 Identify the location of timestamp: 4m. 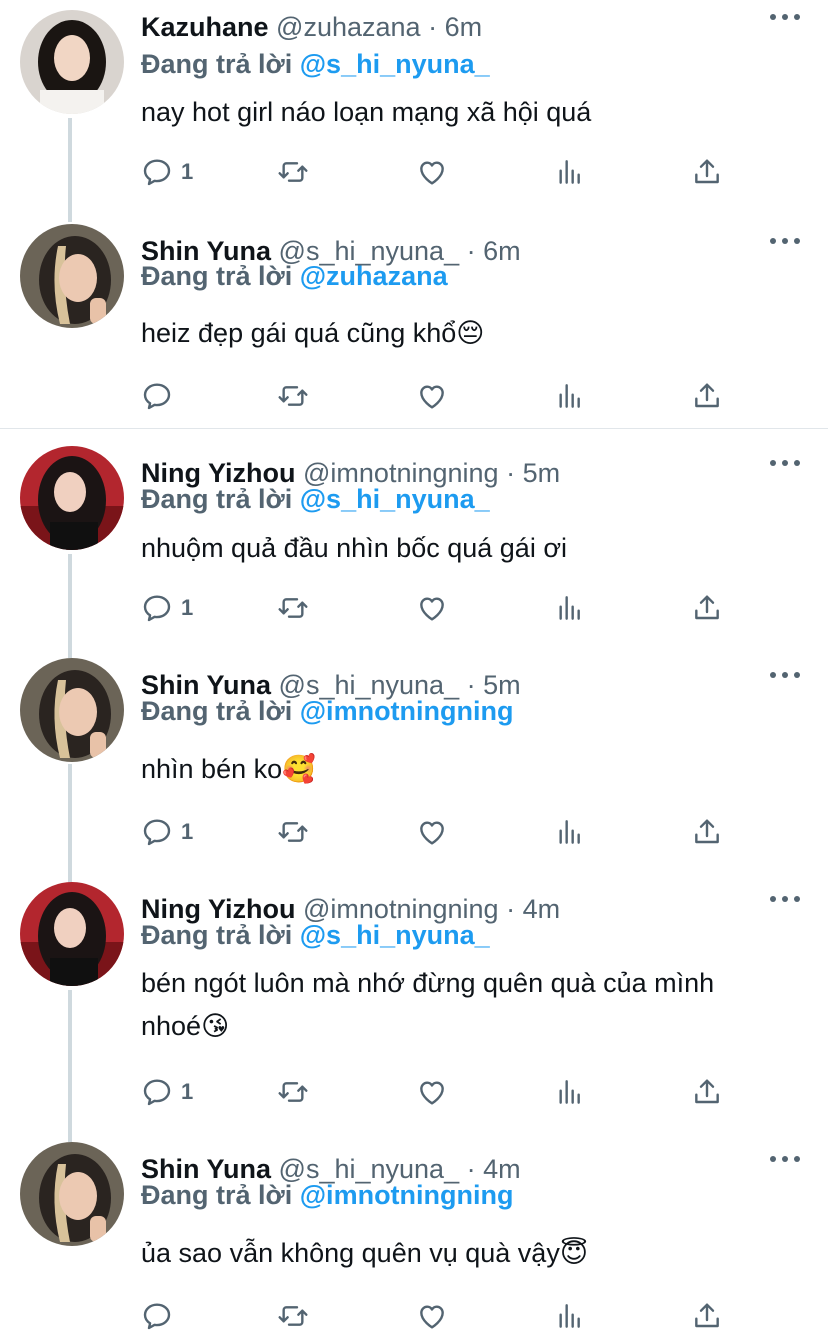
(542, 909).